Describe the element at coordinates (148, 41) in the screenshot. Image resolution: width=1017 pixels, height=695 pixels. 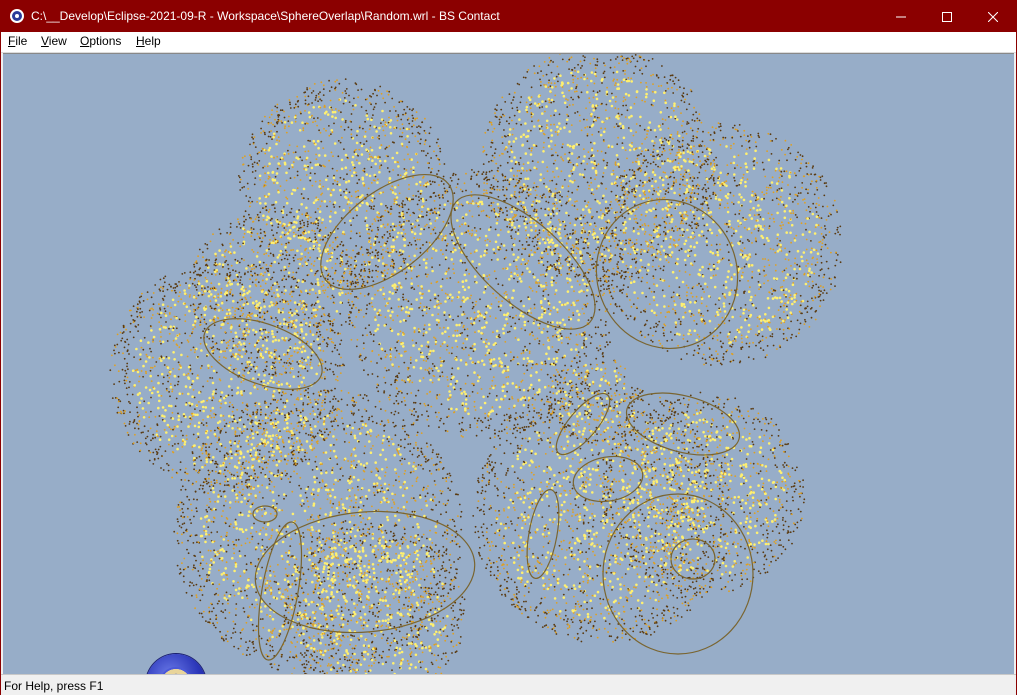
I see `menu-help: Help` at that location.